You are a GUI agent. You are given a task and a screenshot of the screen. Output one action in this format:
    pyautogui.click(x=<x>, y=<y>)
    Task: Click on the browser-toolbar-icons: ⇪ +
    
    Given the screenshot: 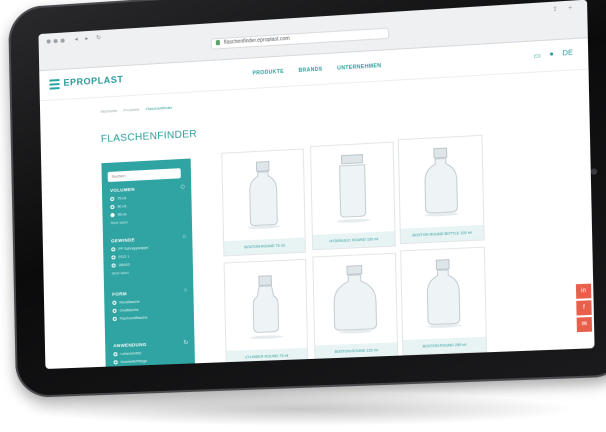 What is the action you would take?
    pyautogui.click(x=564, y=8)
    